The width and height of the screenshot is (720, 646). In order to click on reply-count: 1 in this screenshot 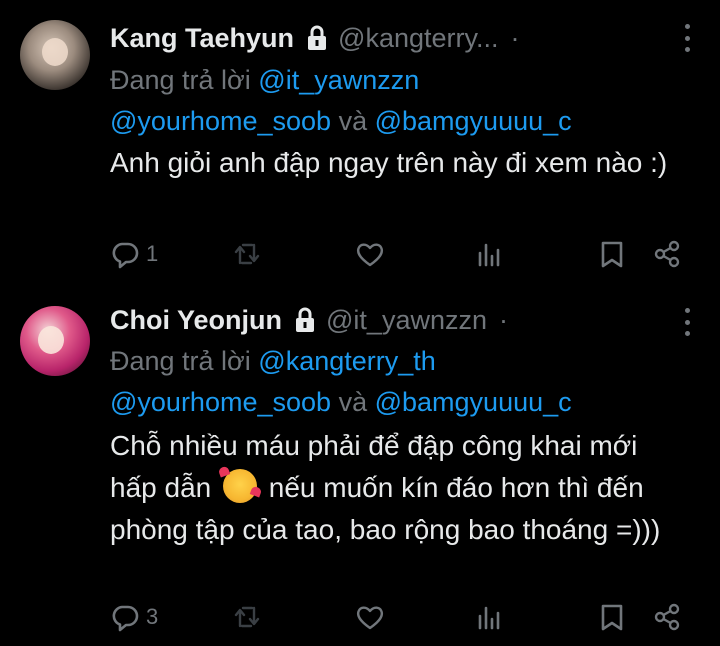, I will do `click(152, 253)`.